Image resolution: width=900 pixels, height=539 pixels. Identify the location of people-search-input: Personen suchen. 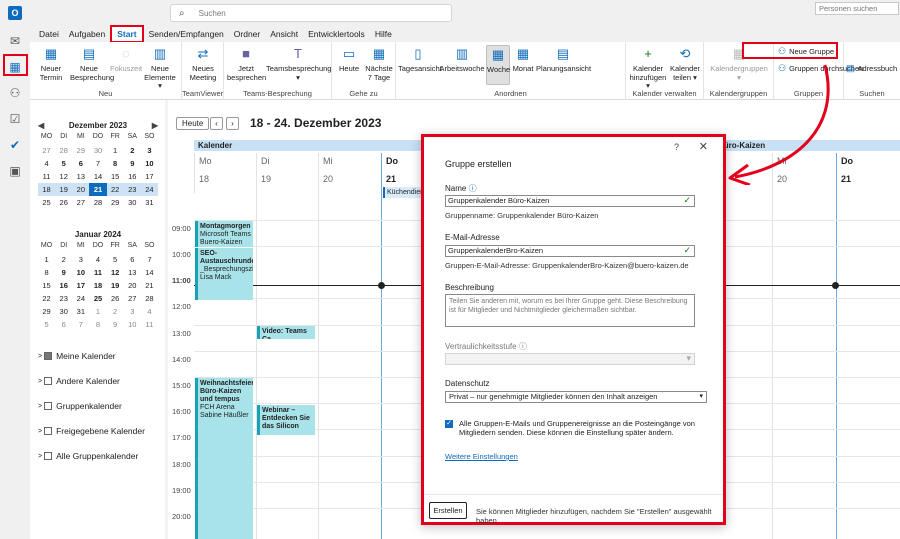
(857, 8).